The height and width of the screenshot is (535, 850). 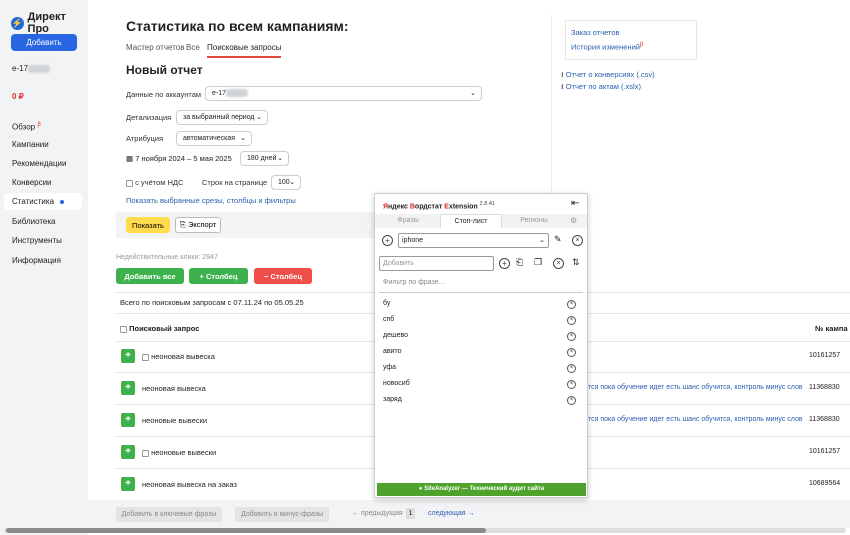 What do you see at coordinates (44, 42) in the screenshot?
I see `add-button: Добавить` at bounding box center [44, 42].